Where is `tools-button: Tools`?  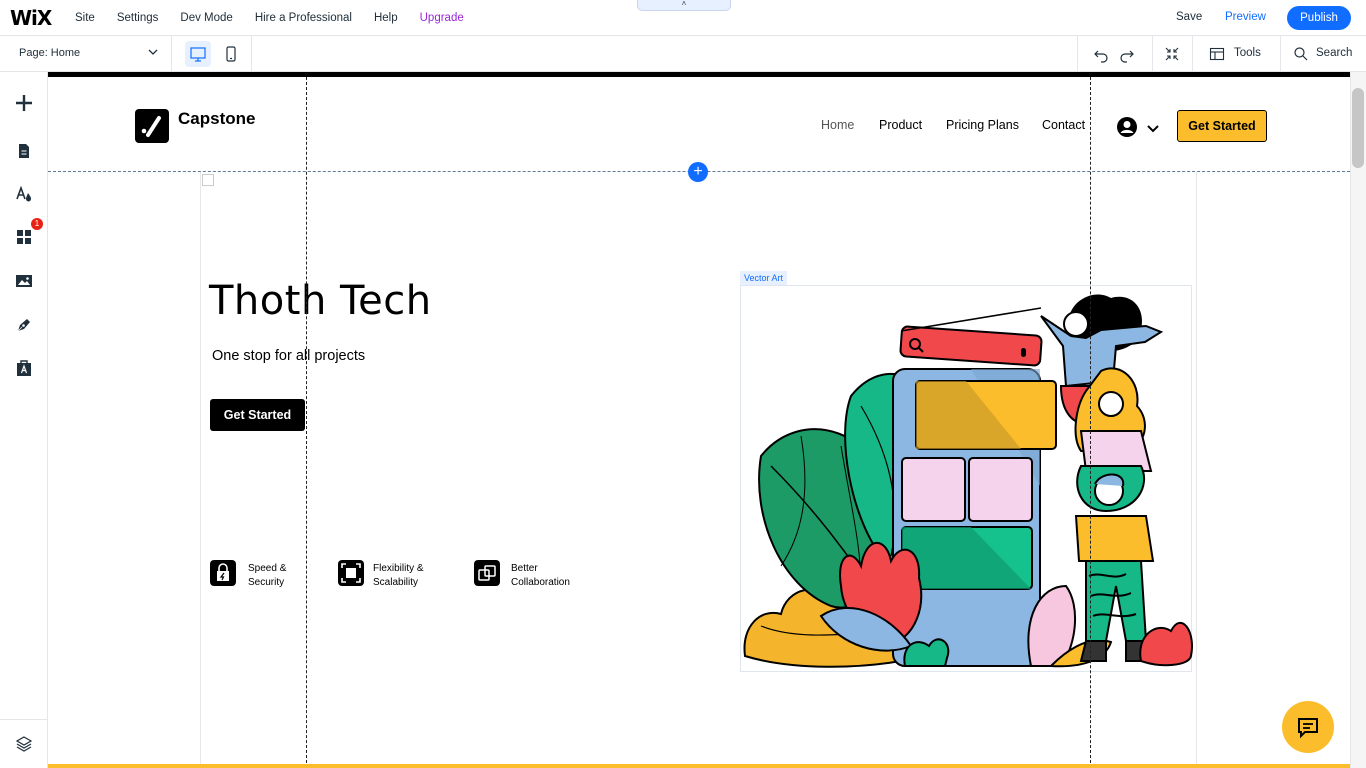 tools-button: Tools is located at coordinates (1247, 53).